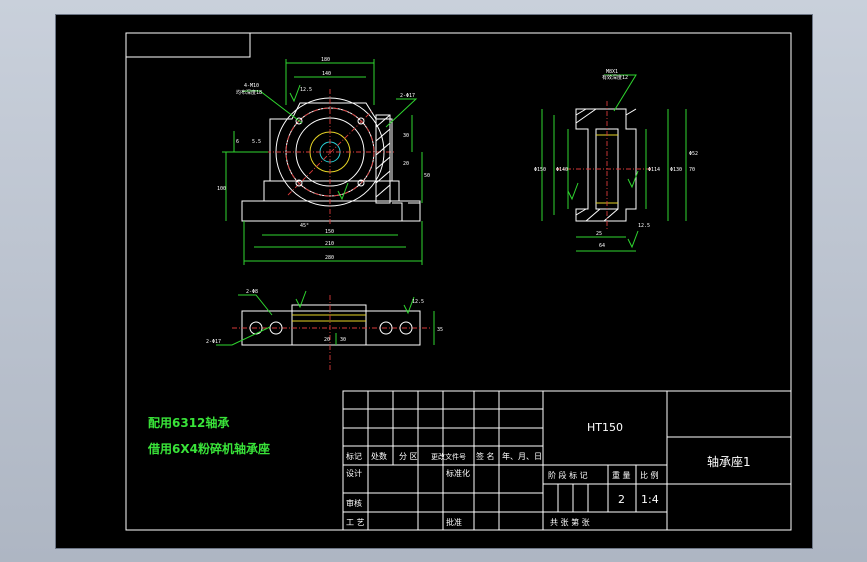  What do you see at coordinates (408, 456) in the screenshot?
I see `hdr-zone: 分 区` at bounding box center [408, 456].